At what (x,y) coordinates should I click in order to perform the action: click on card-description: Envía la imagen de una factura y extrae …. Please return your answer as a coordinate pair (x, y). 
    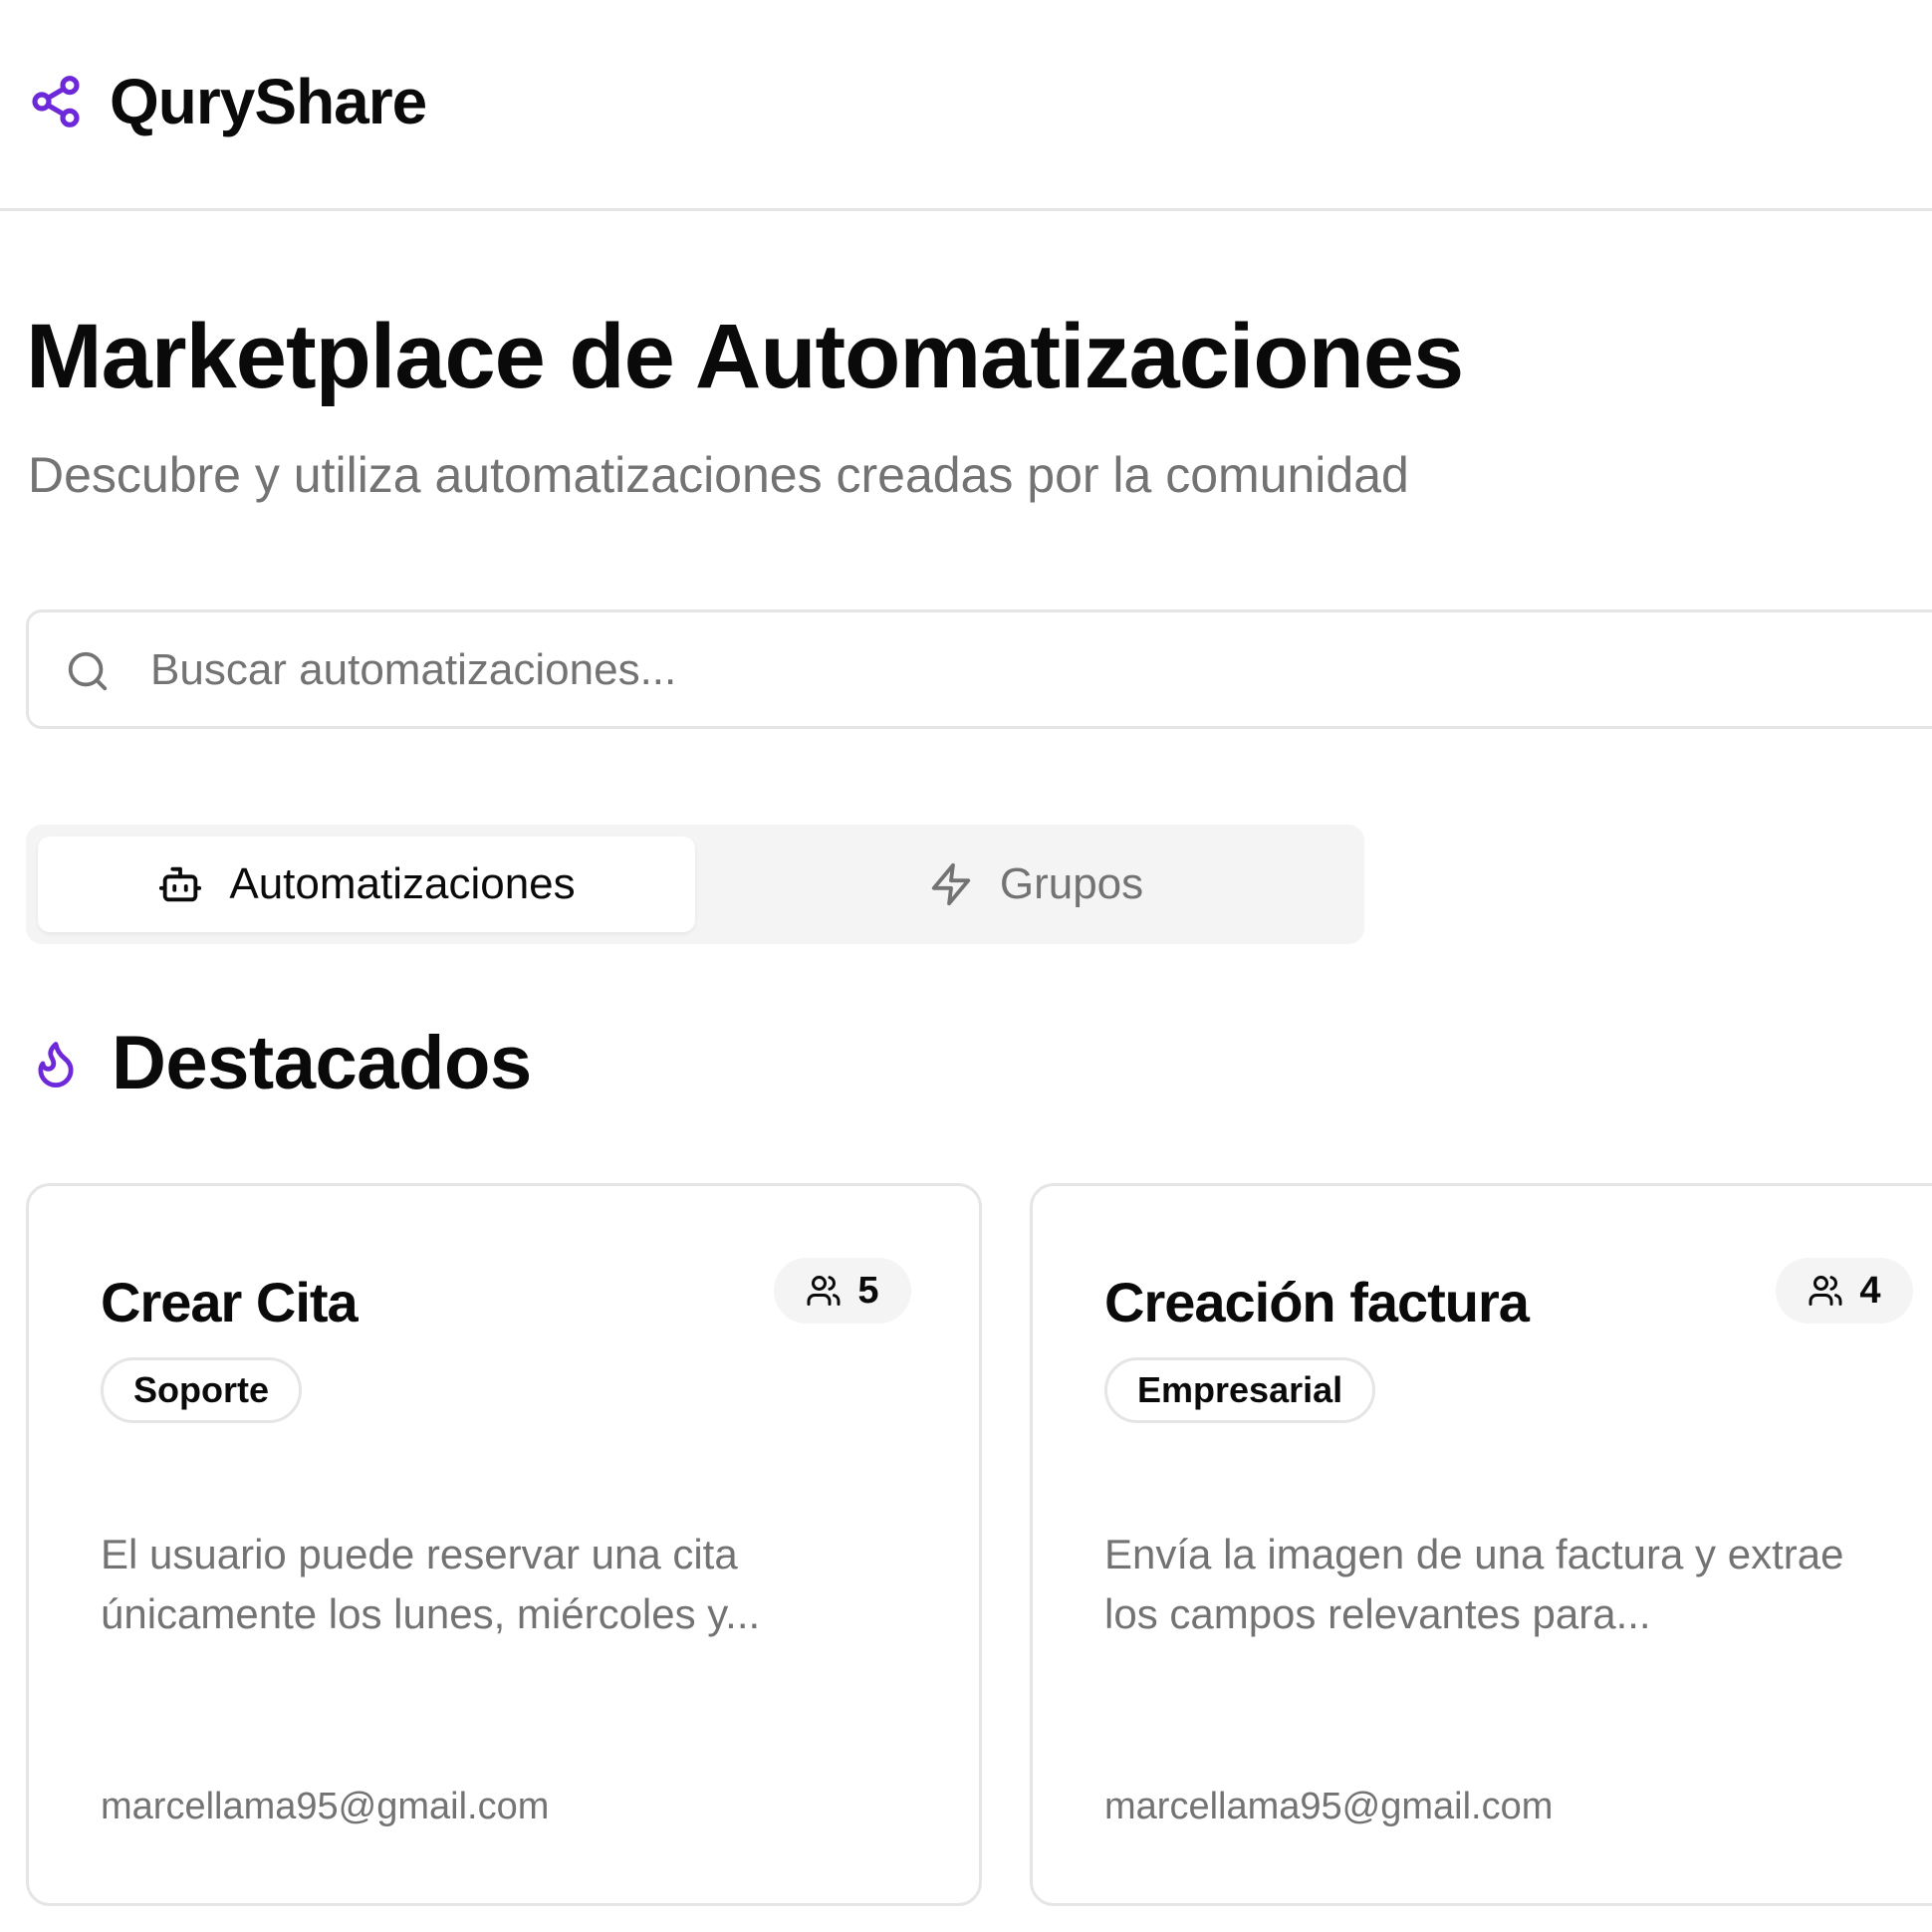
    Looking at the image, I should click on (1474, 1584).